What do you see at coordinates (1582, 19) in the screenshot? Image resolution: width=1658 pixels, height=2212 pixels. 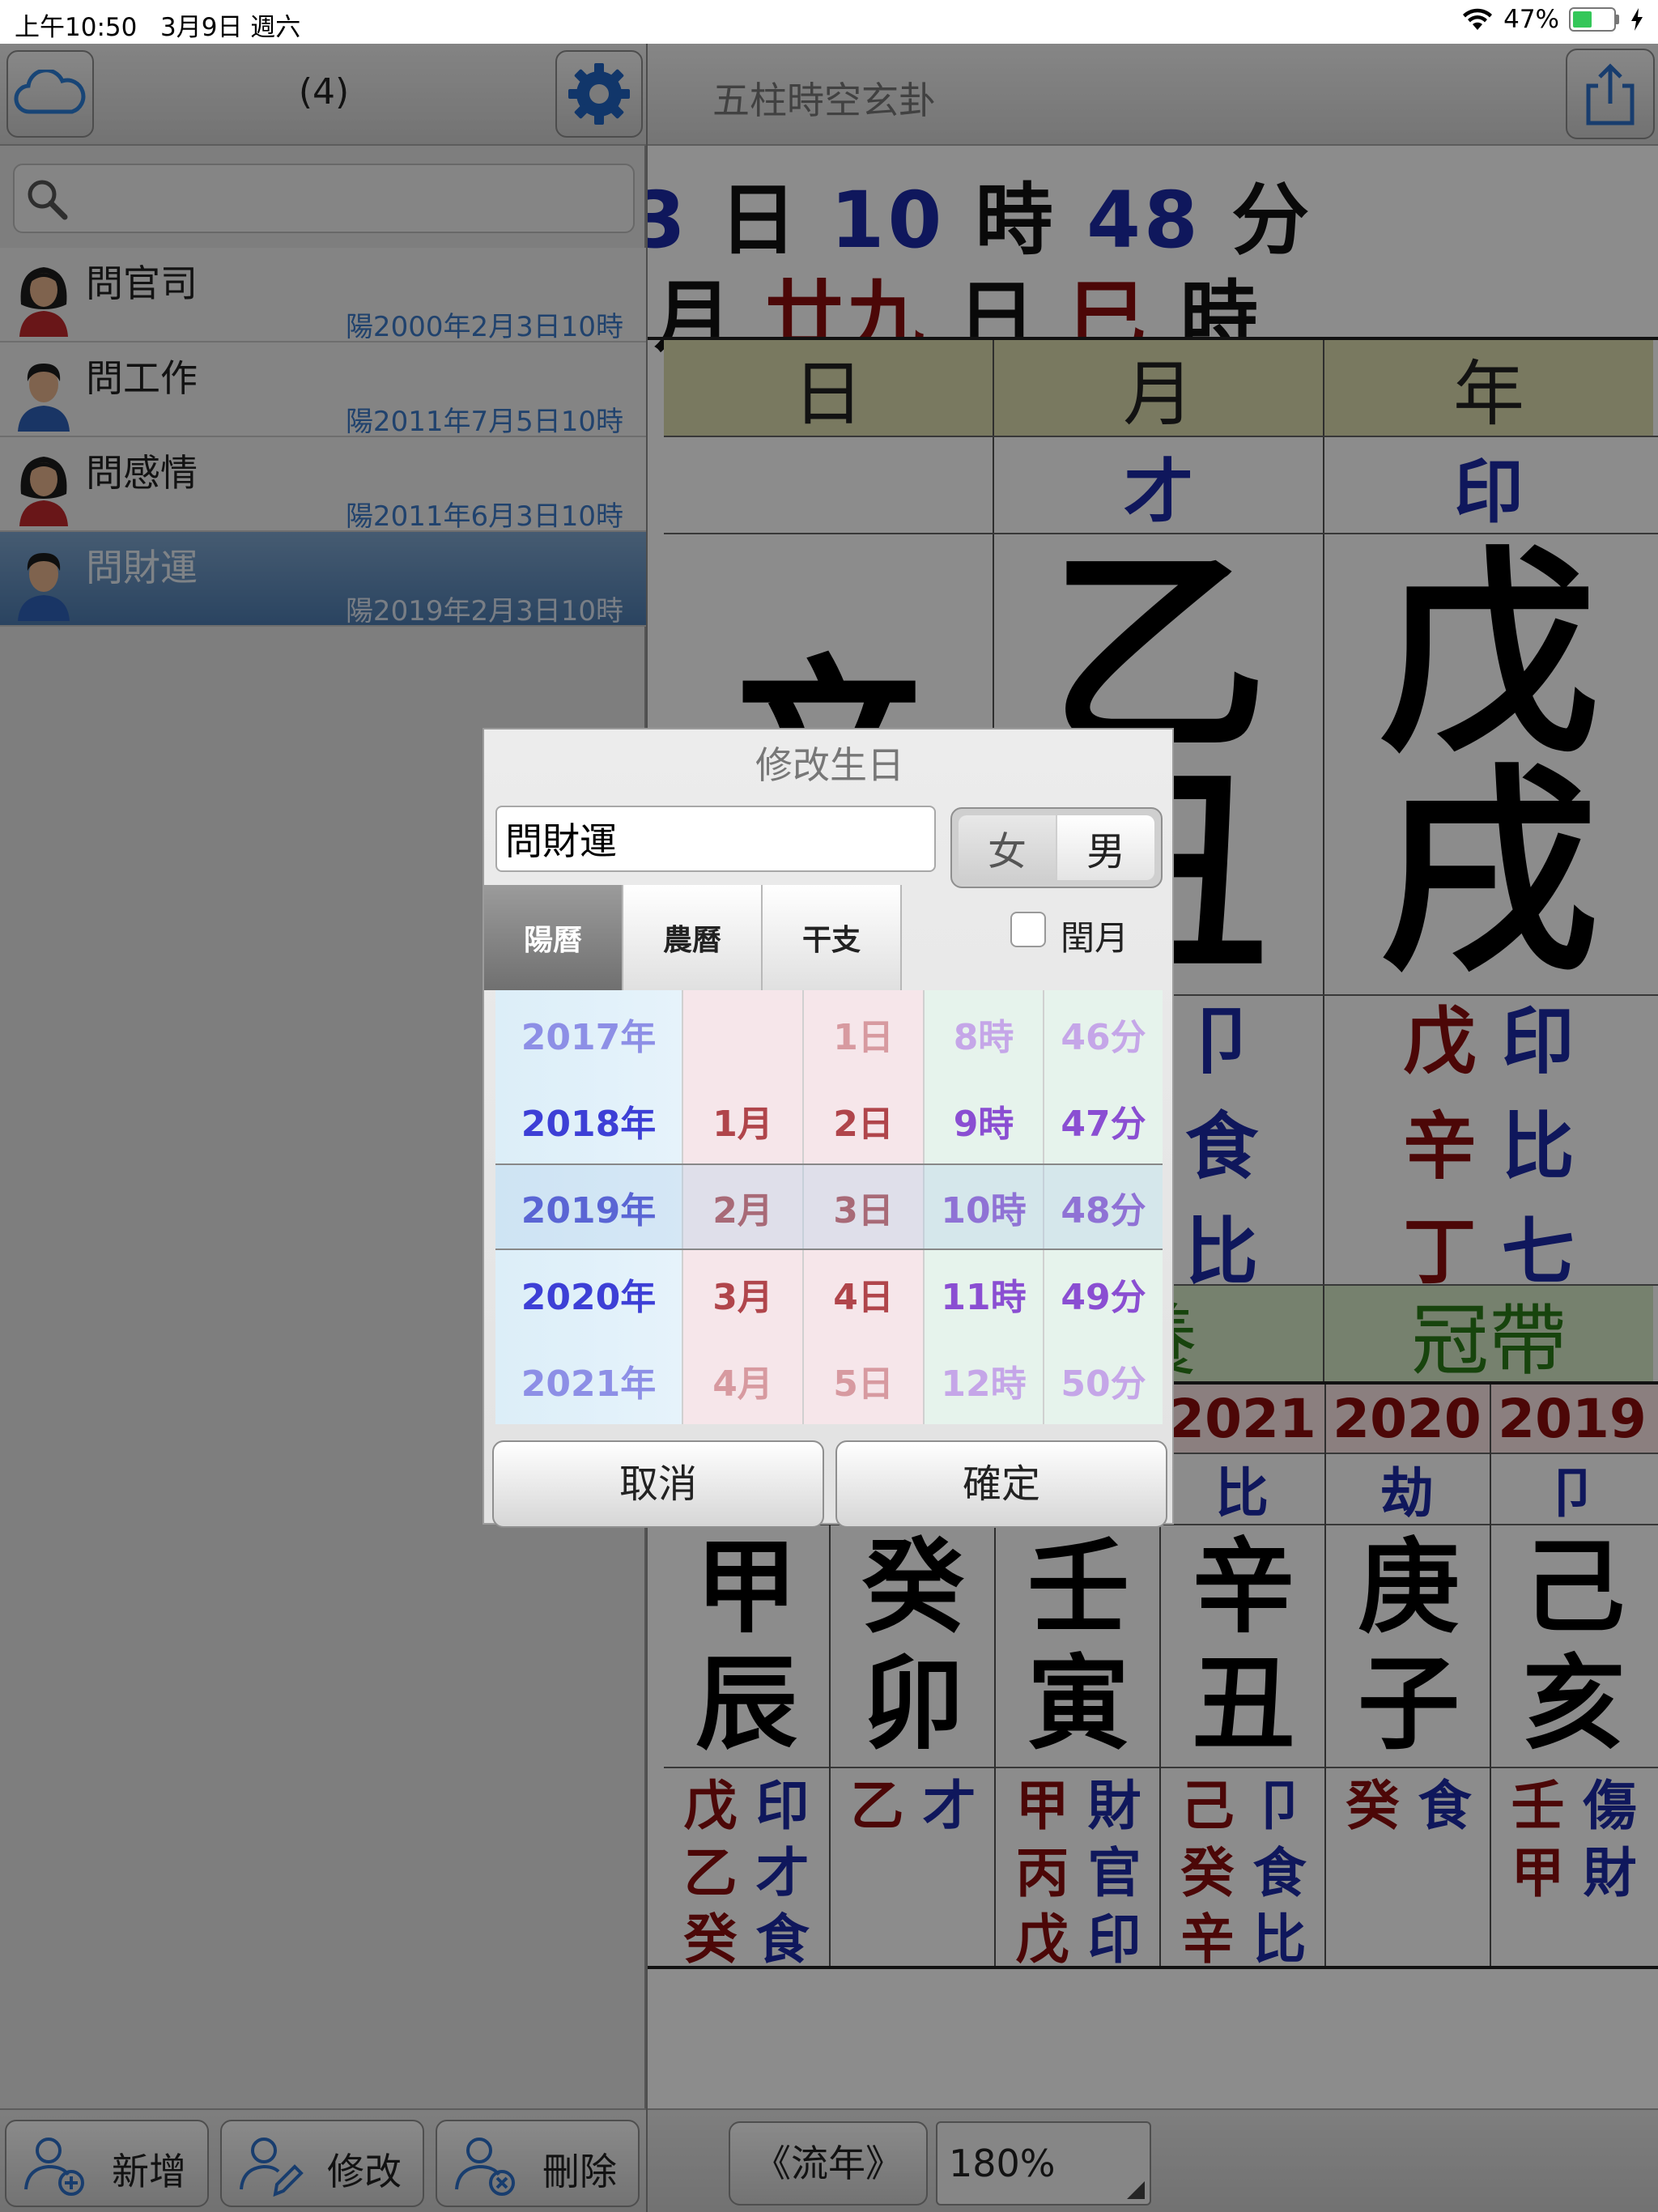 I see `battery-fill` at bounding box center [1582, 19].